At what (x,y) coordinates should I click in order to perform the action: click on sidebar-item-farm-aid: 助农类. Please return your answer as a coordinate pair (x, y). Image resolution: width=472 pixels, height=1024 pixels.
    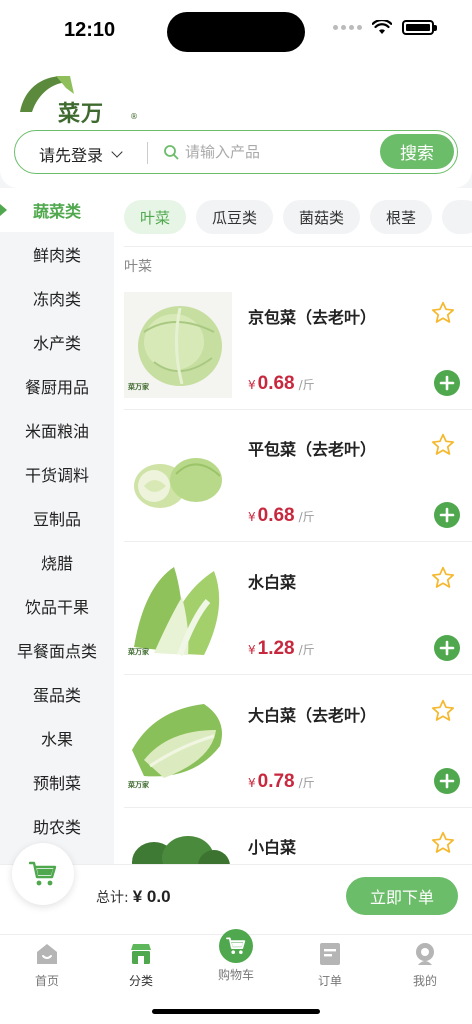
    Looking at the image, I should click on (57, 826).